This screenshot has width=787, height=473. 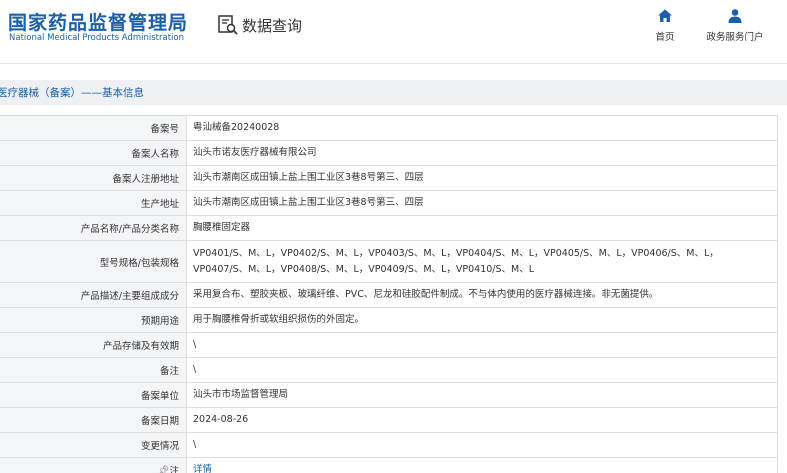 I want to click on table-row: 备案日期 2024-08-26, so click(x=389, y=420).